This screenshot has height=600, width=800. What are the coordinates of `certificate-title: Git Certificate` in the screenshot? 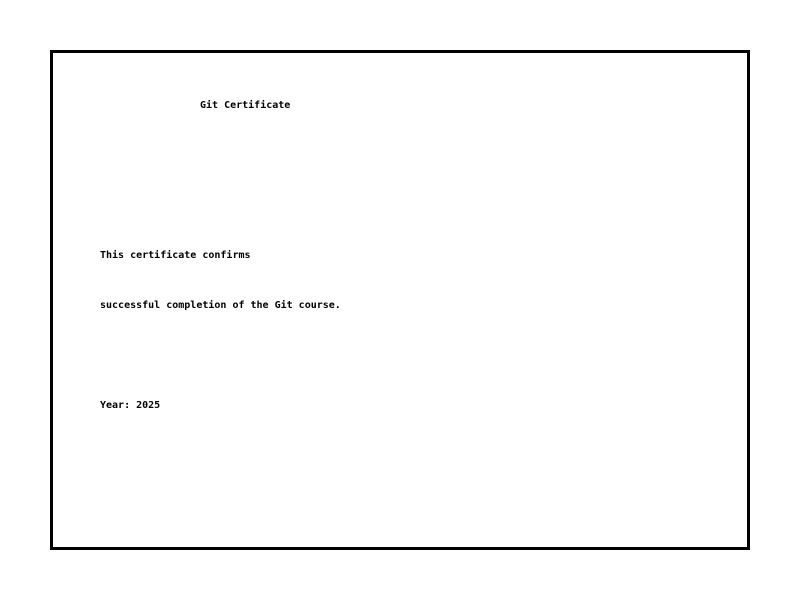 It's located at (245, 105).